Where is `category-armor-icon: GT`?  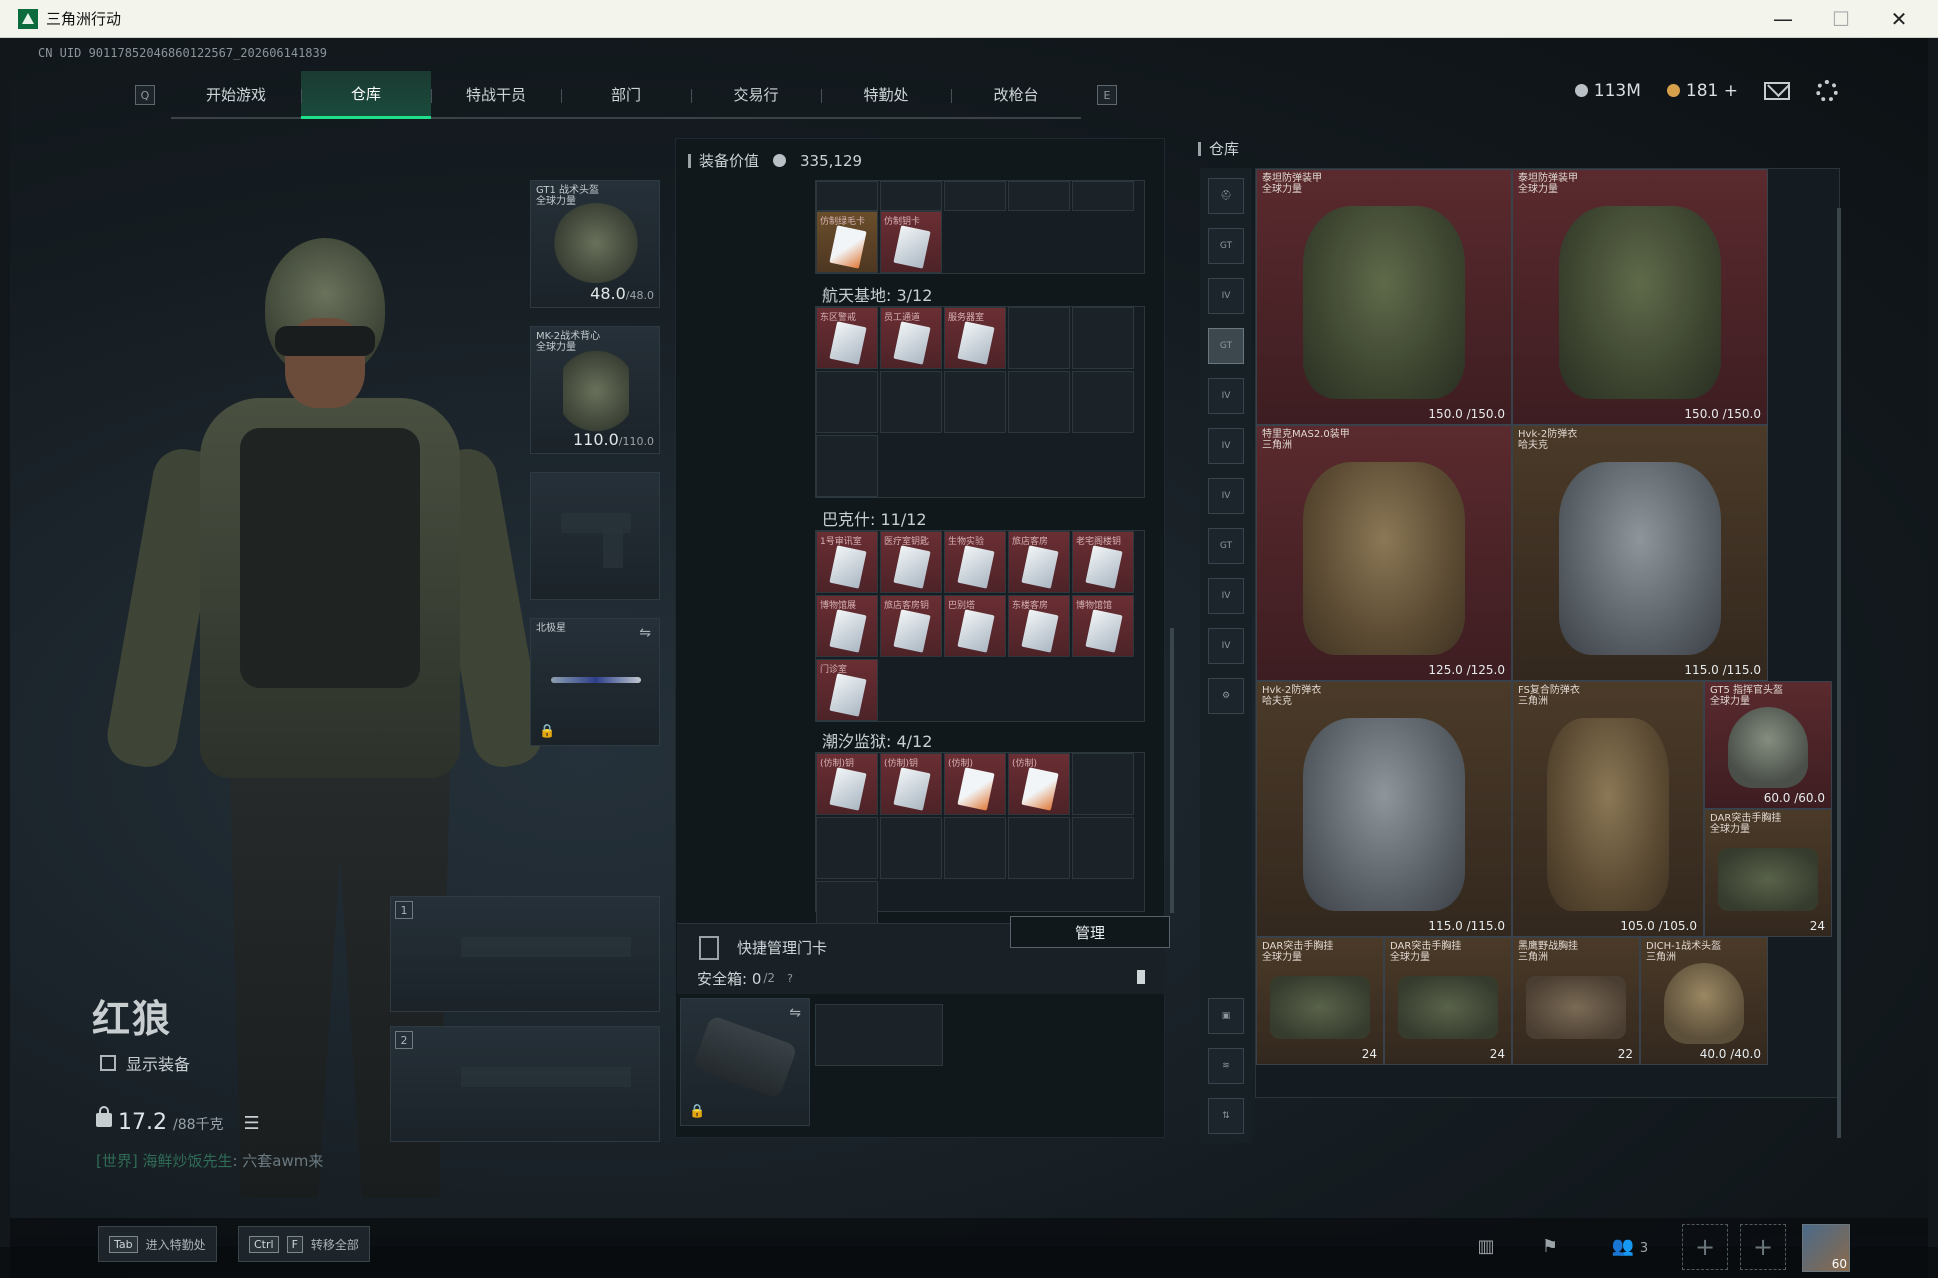
category-armor-icon: GT is located at coordinates (1226, 346).